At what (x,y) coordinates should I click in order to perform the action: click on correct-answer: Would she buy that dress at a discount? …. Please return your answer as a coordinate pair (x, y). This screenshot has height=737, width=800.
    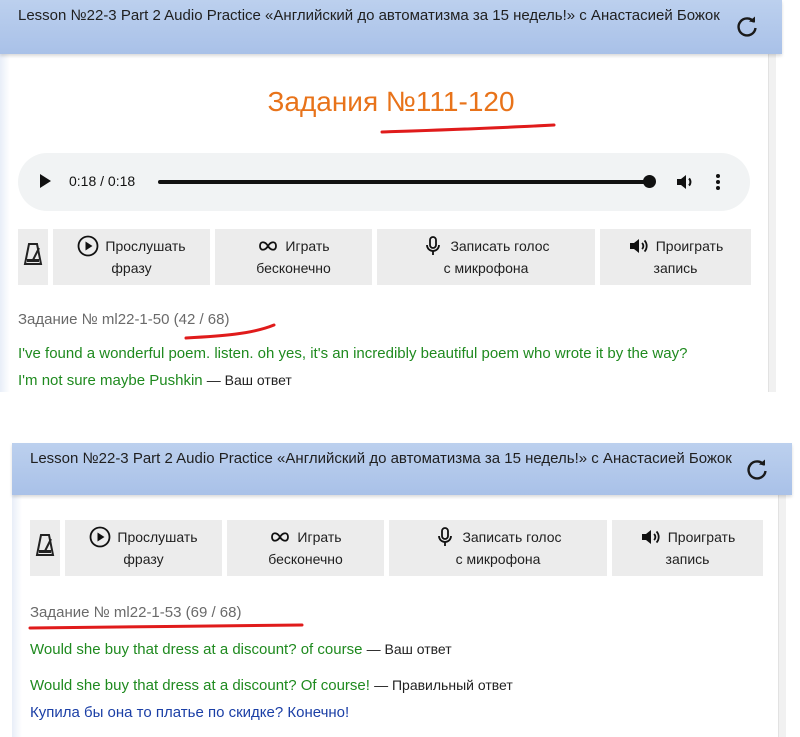
    Looking at the image, I should click on (200, 685).